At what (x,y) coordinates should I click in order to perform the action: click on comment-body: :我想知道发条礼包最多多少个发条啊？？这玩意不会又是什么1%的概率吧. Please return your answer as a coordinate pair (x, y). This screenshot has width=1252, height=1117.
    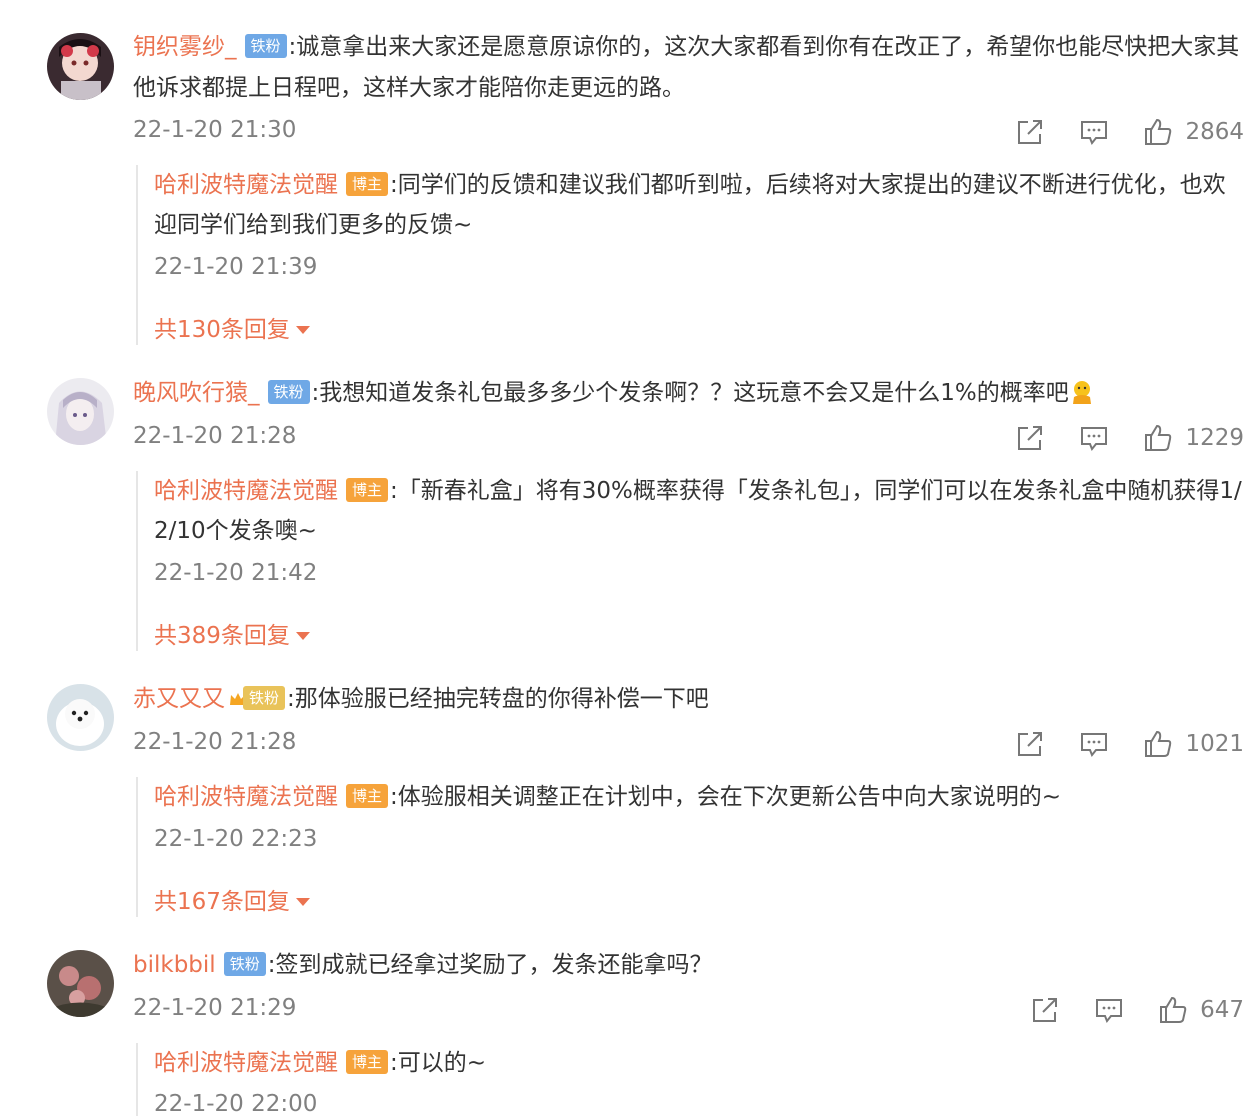
    Looking at the image, I should click on (690, 393).